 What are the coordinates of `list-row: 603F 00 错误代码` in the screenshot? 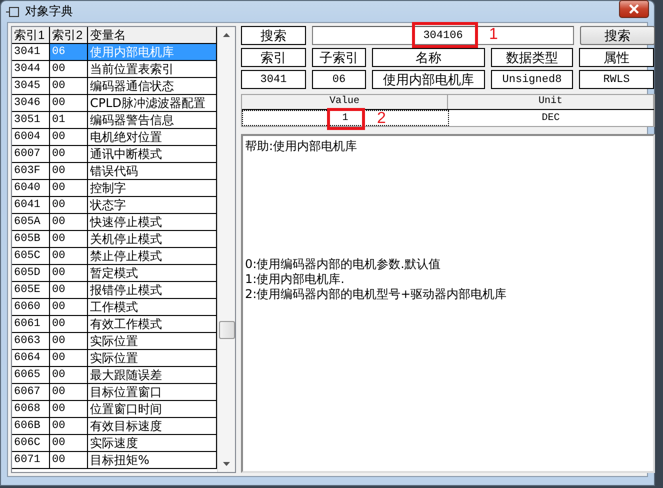 It's located at (114, 171).